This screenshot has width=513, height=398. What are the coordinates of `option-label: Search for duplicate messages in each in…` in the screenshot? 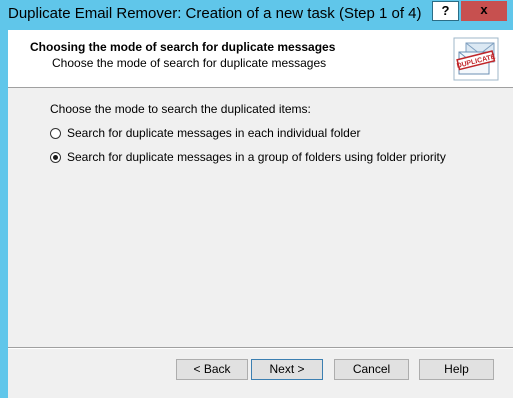 It's located at (214, 133).